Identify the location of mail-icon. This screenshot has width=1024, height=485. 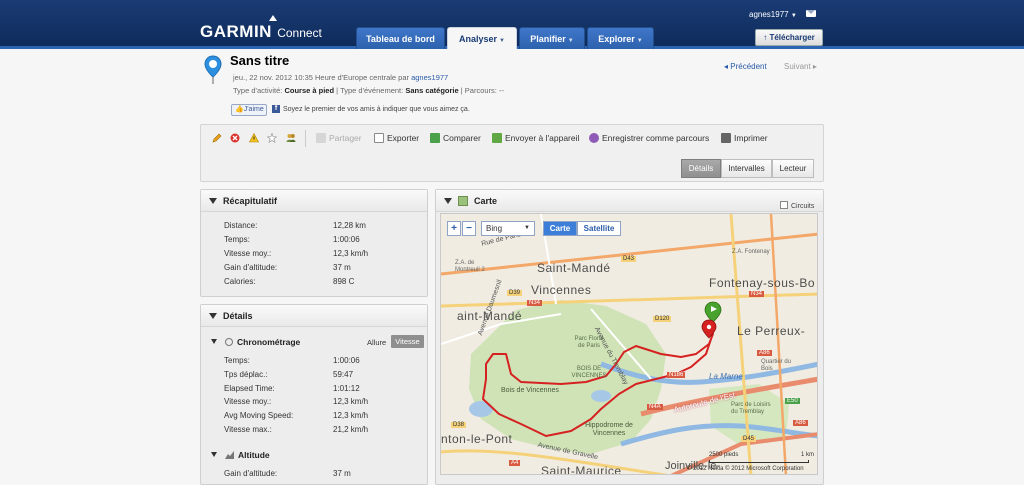
(811, 13).